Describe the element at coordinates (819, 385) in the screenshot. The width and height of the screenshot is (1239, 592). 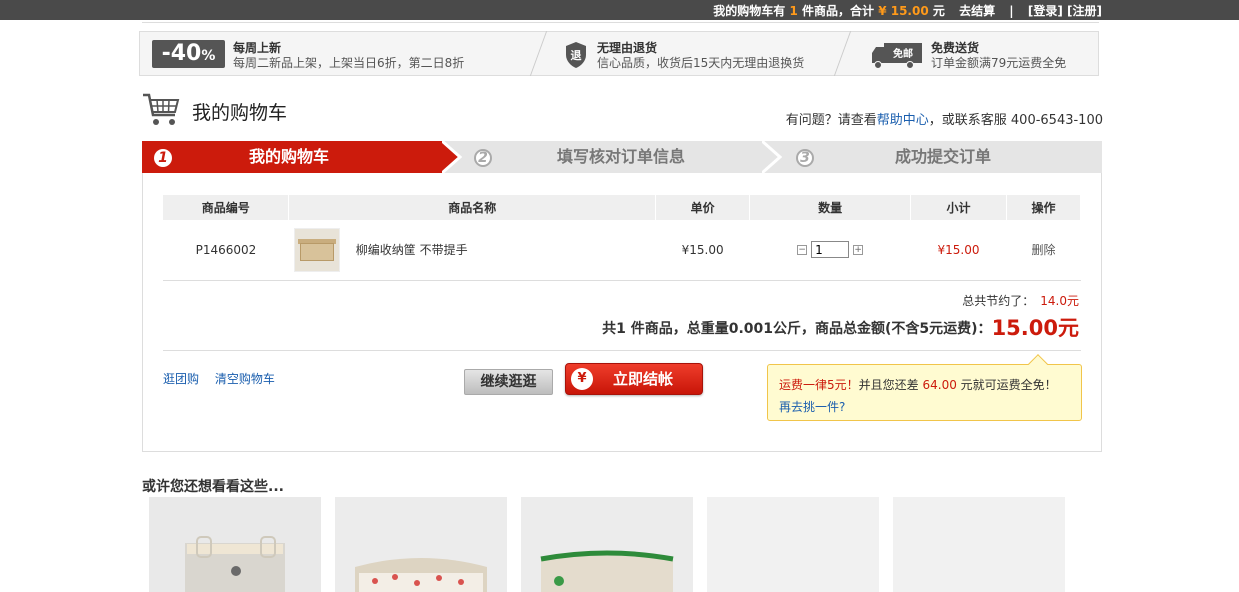
I see `tip-shipping-fee: 运费一律5元！` at that location.